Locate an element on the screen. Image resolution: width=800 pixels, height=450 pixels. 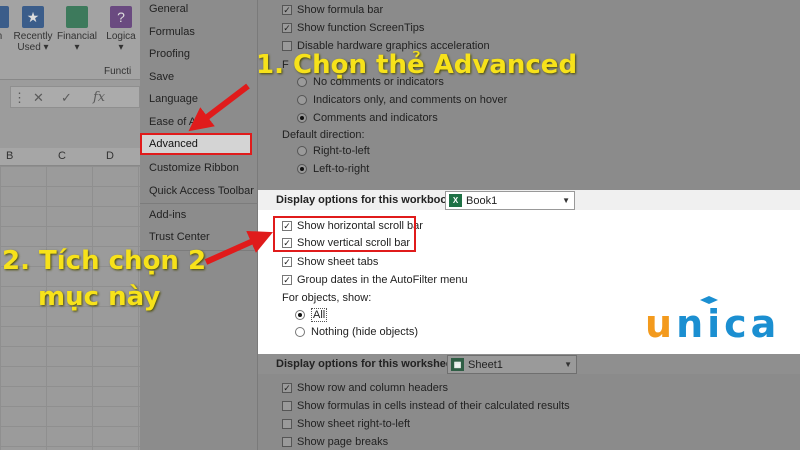
unica-logo: unica is located at coordinates (713, 324).